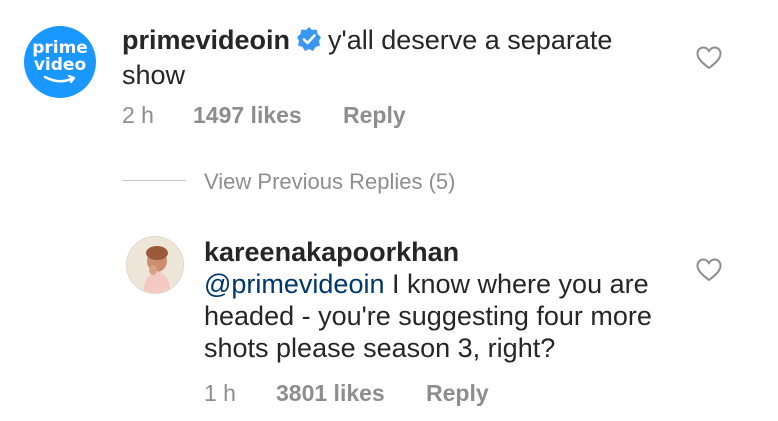  Describe the element at coordinates (154, 75) in the screenshot. I see `comment-text-line2: show` at that location.